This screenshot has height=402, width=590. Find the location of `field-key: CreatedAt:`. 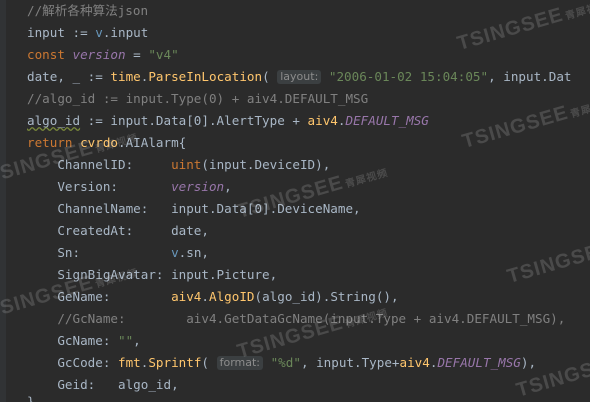

field-key: CreatedAt: is located at coordinates (99, 230).